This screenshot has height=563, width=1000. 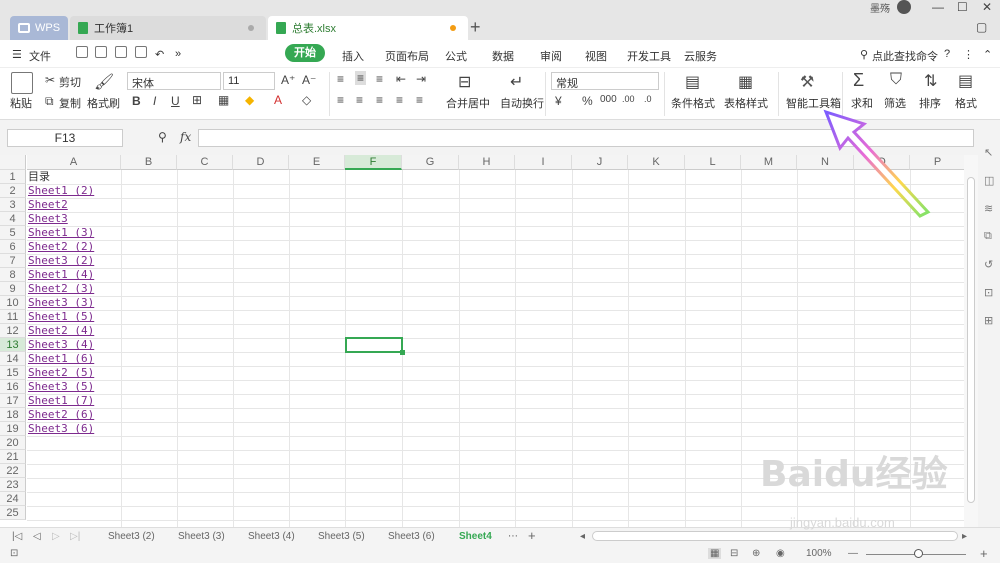 I want to click on increase-decimal-icon: .00, so click(x=628, y=99).